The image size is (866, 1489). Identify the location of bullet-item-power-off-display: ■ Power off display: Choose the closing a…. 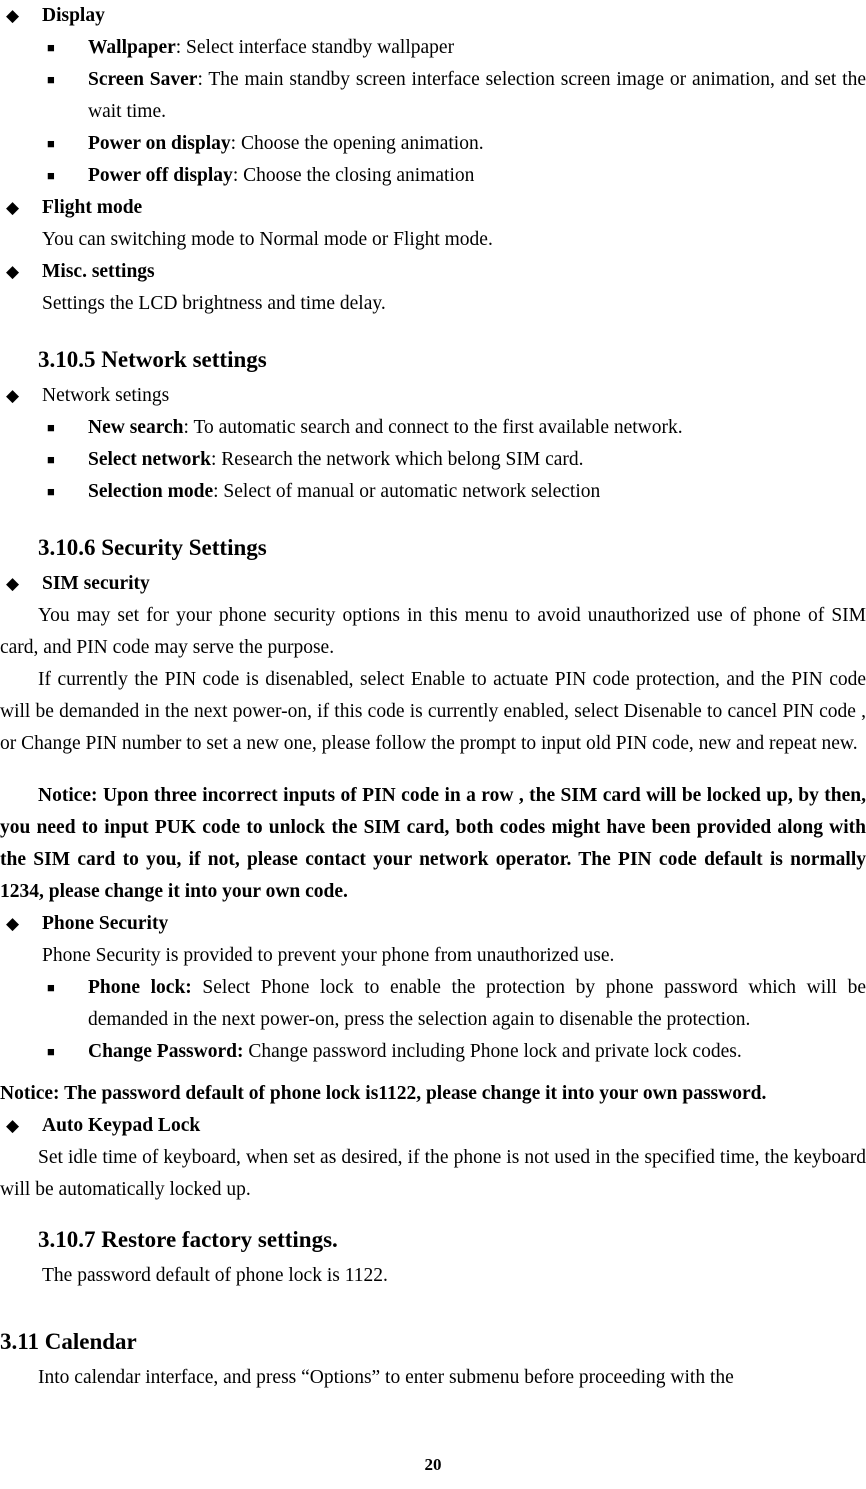
(433, 176).